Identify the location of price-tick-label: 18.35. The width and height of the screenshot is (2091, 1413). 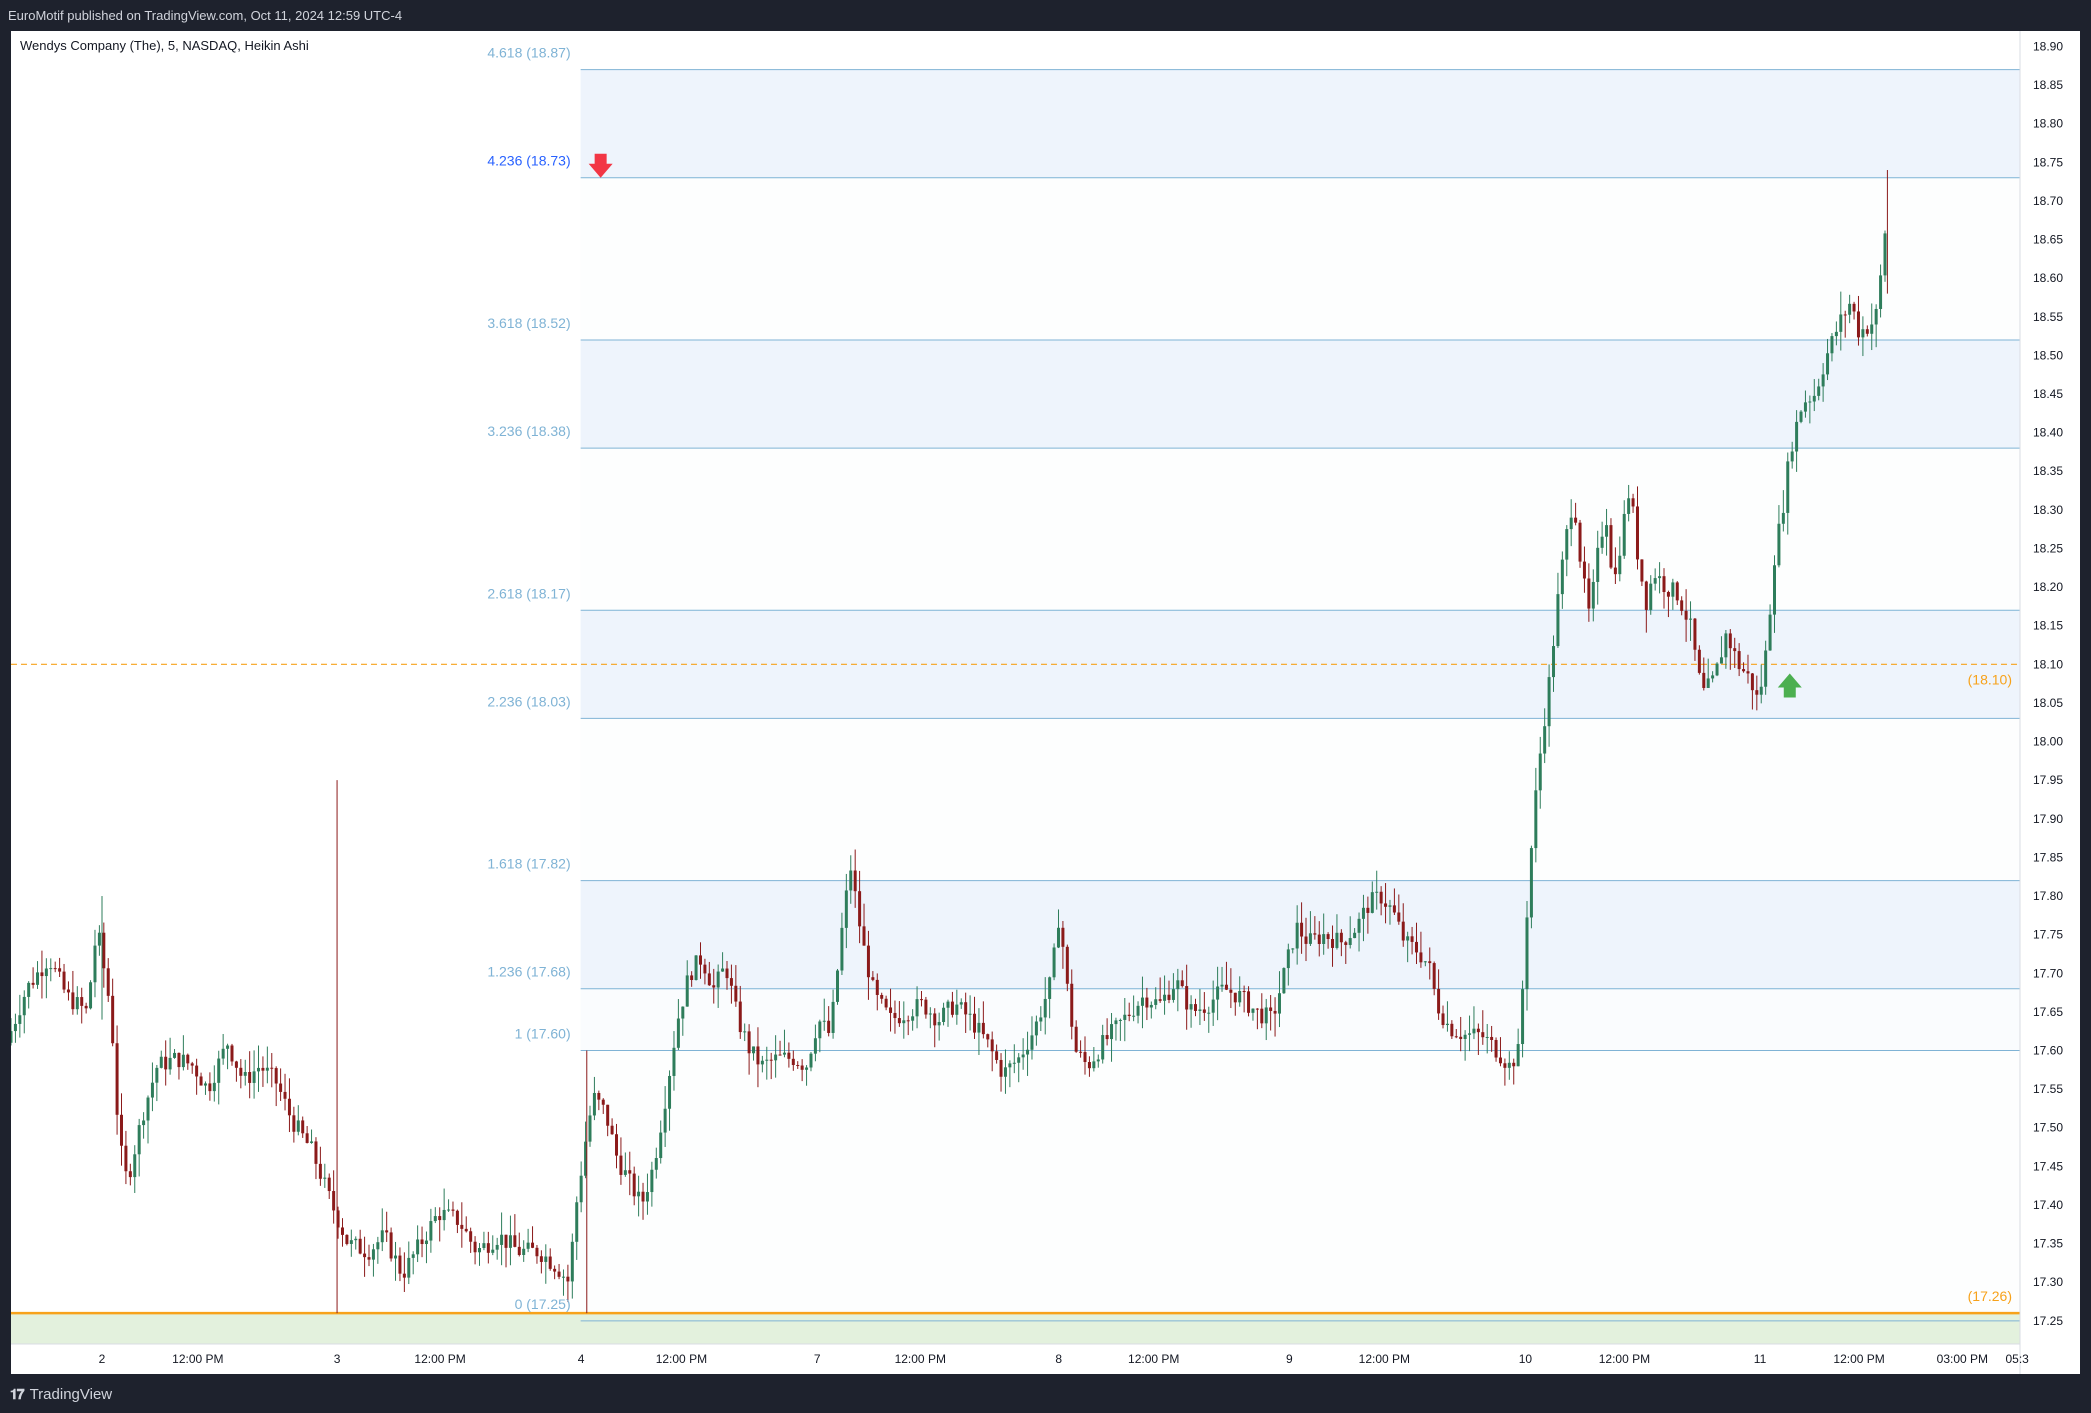
(2048, 471).